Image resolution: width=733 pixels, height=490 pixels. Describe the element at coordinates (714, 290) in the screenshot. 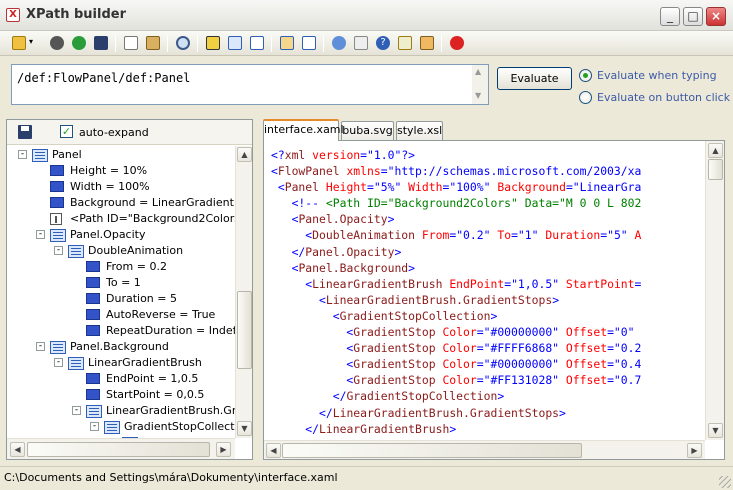

I see `editor-vertical-scrollbar: ▲ ▼` at that location.